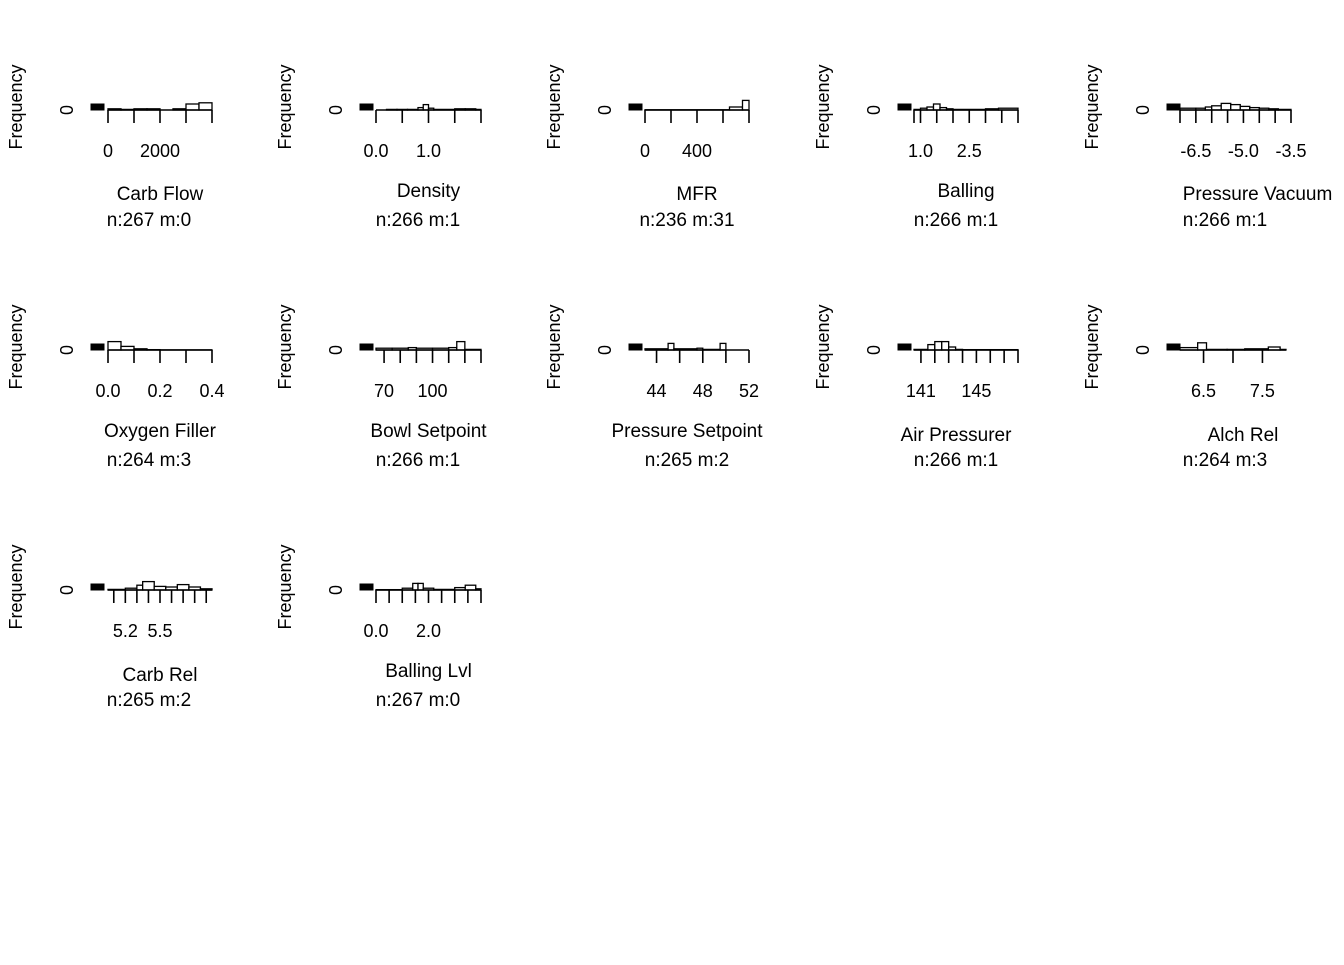 This screenshot has height=965, width=1344. I want to click on x-tick-label: 100, so click(433, 391).